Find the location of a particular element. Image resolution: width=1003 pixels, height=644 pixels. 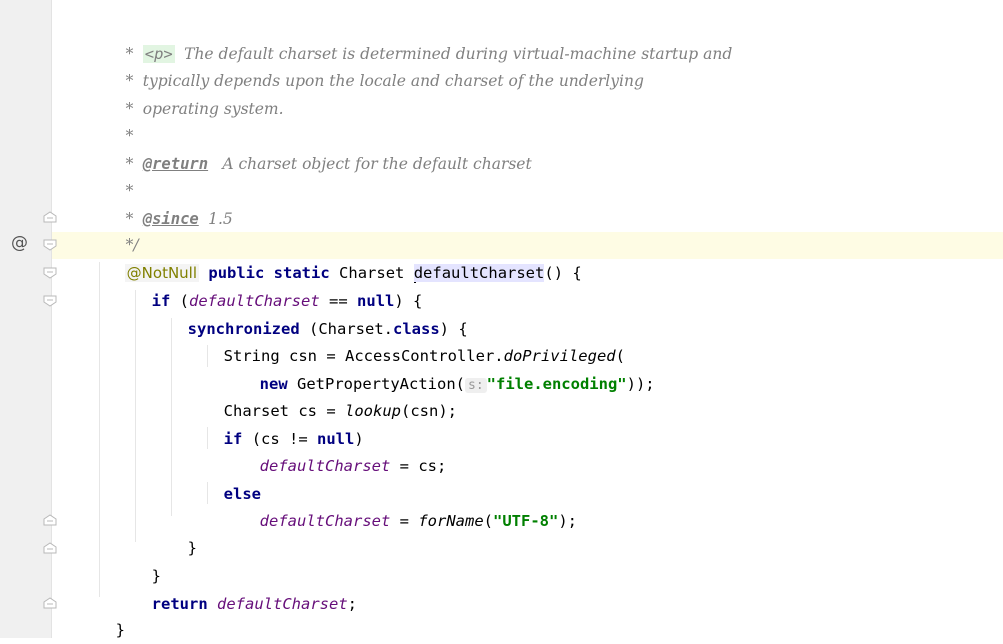

code-line: else is located at coordinates (233, 478).